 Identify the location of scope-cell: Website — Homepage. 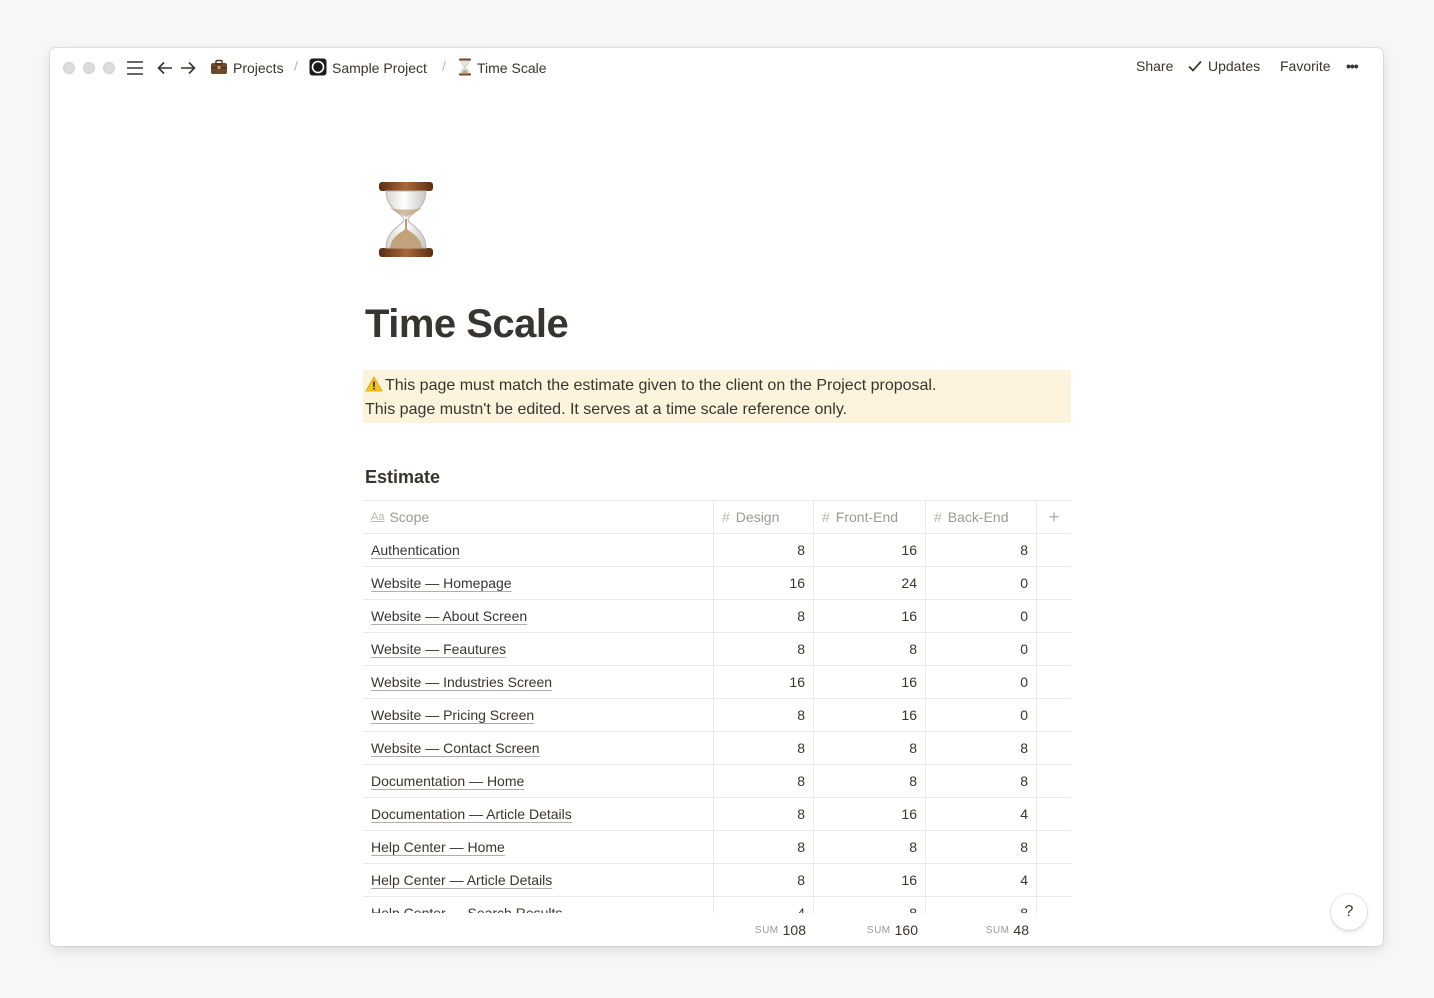
(538, 583).